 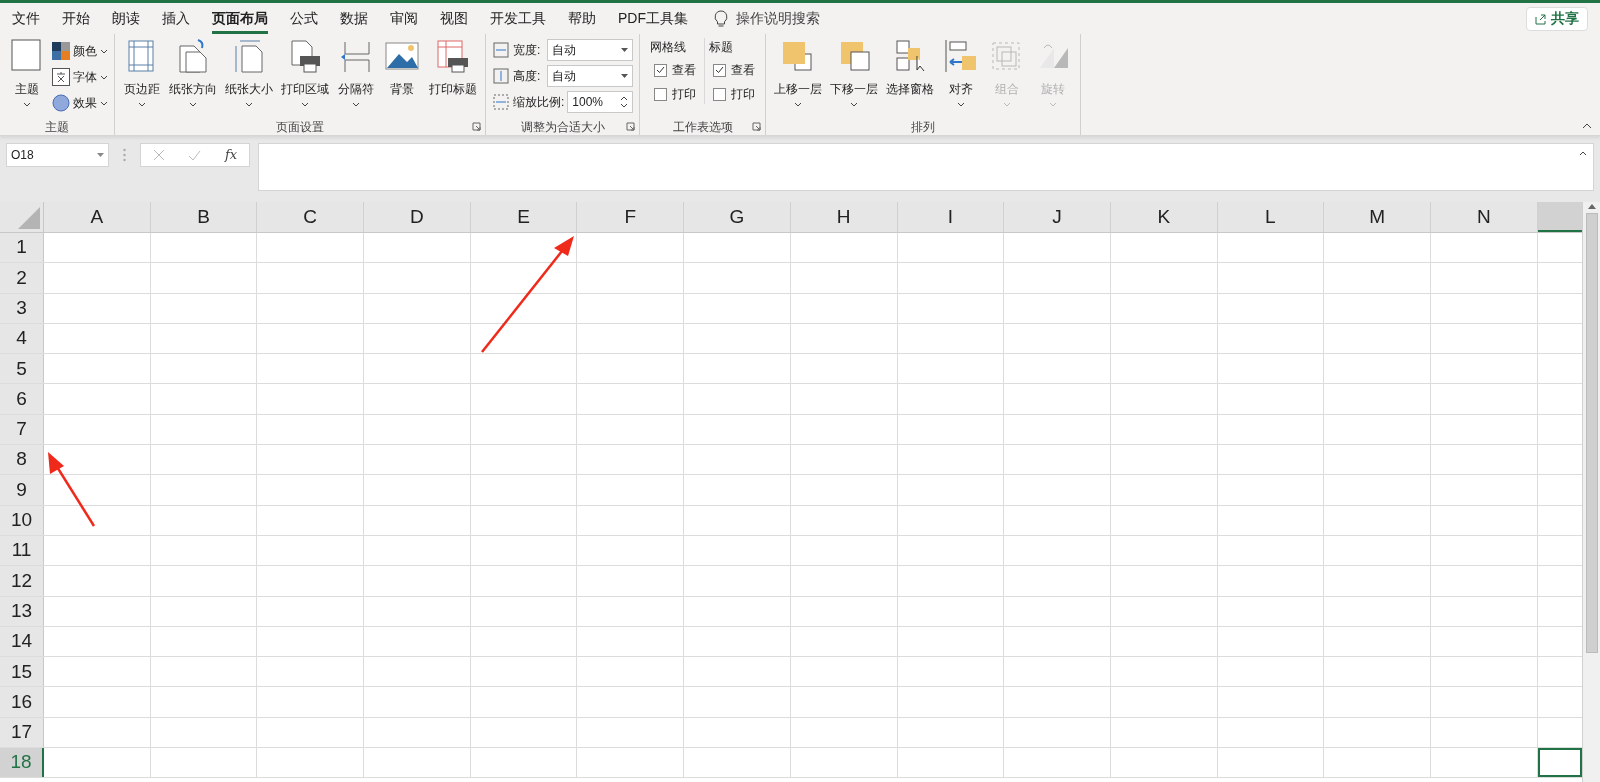 I want to click on scroll-up-arrow-icon, so click(x=1591, y=206).